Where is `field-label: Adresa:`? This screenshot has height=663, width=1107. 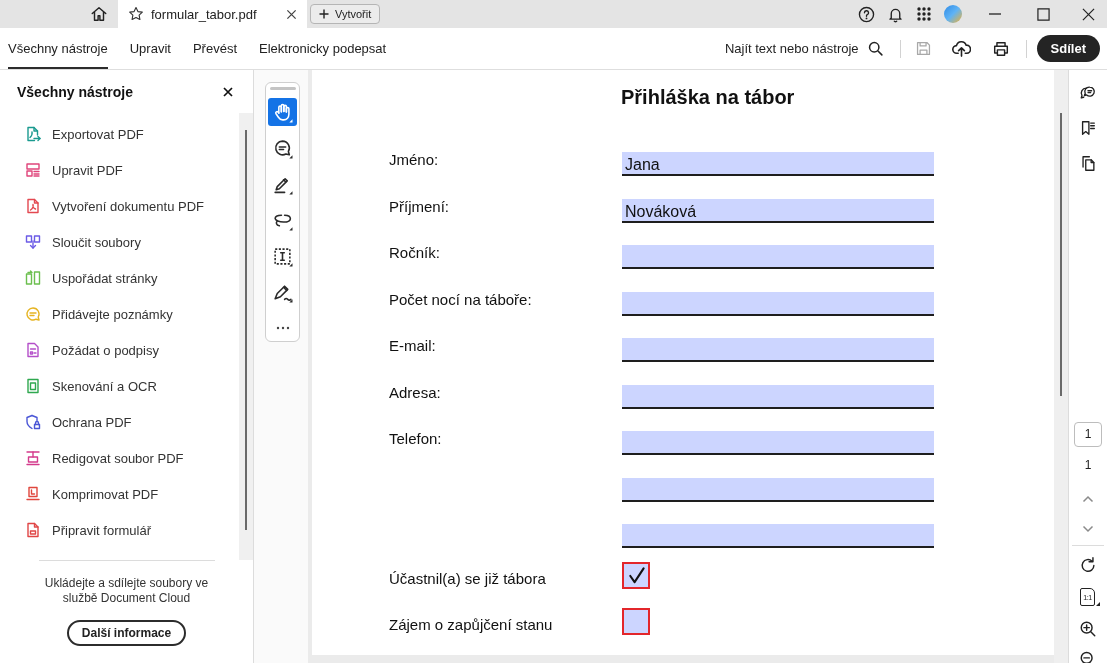 field-label: Adresa: is located at coordinates (415, 392).